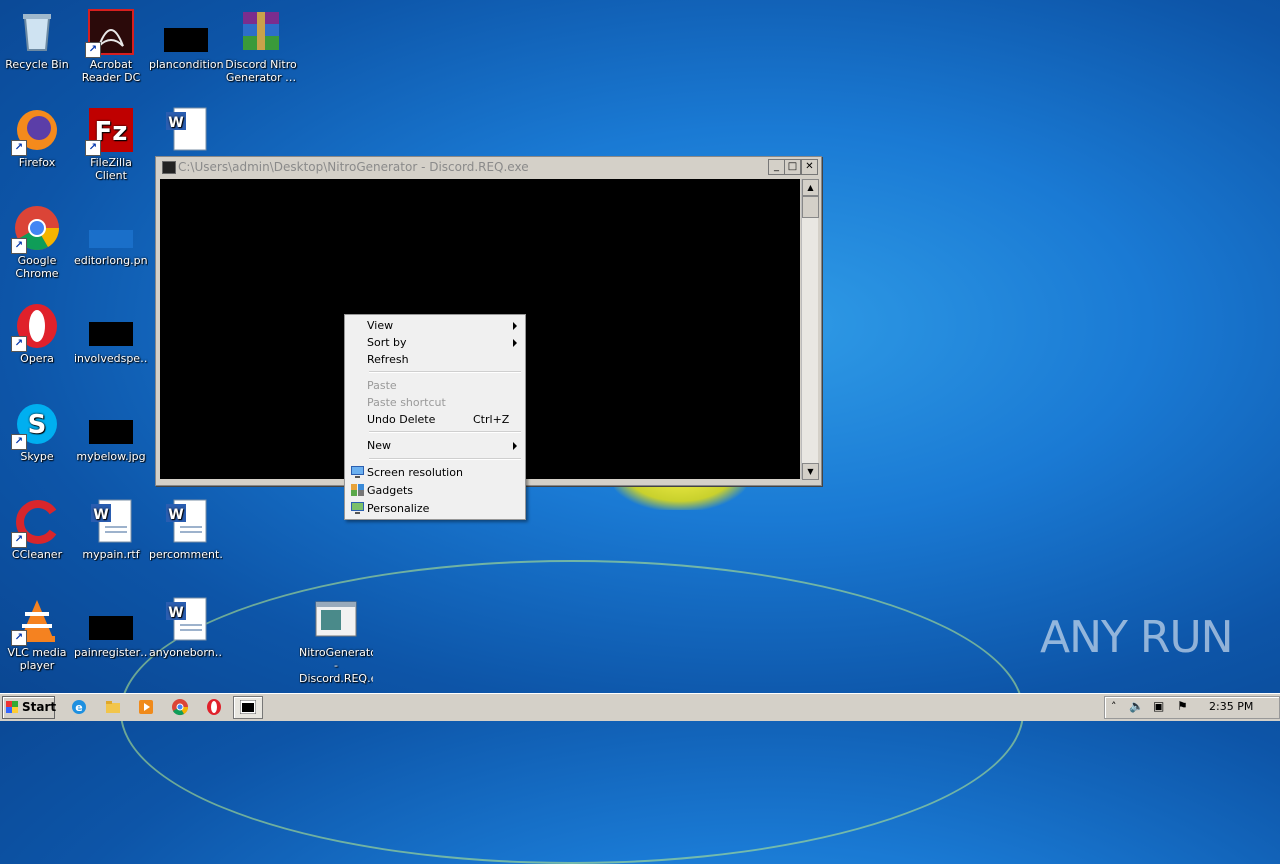  I want to click on menu-item-shortcut: Ctrl+Z, so click(491, 419).